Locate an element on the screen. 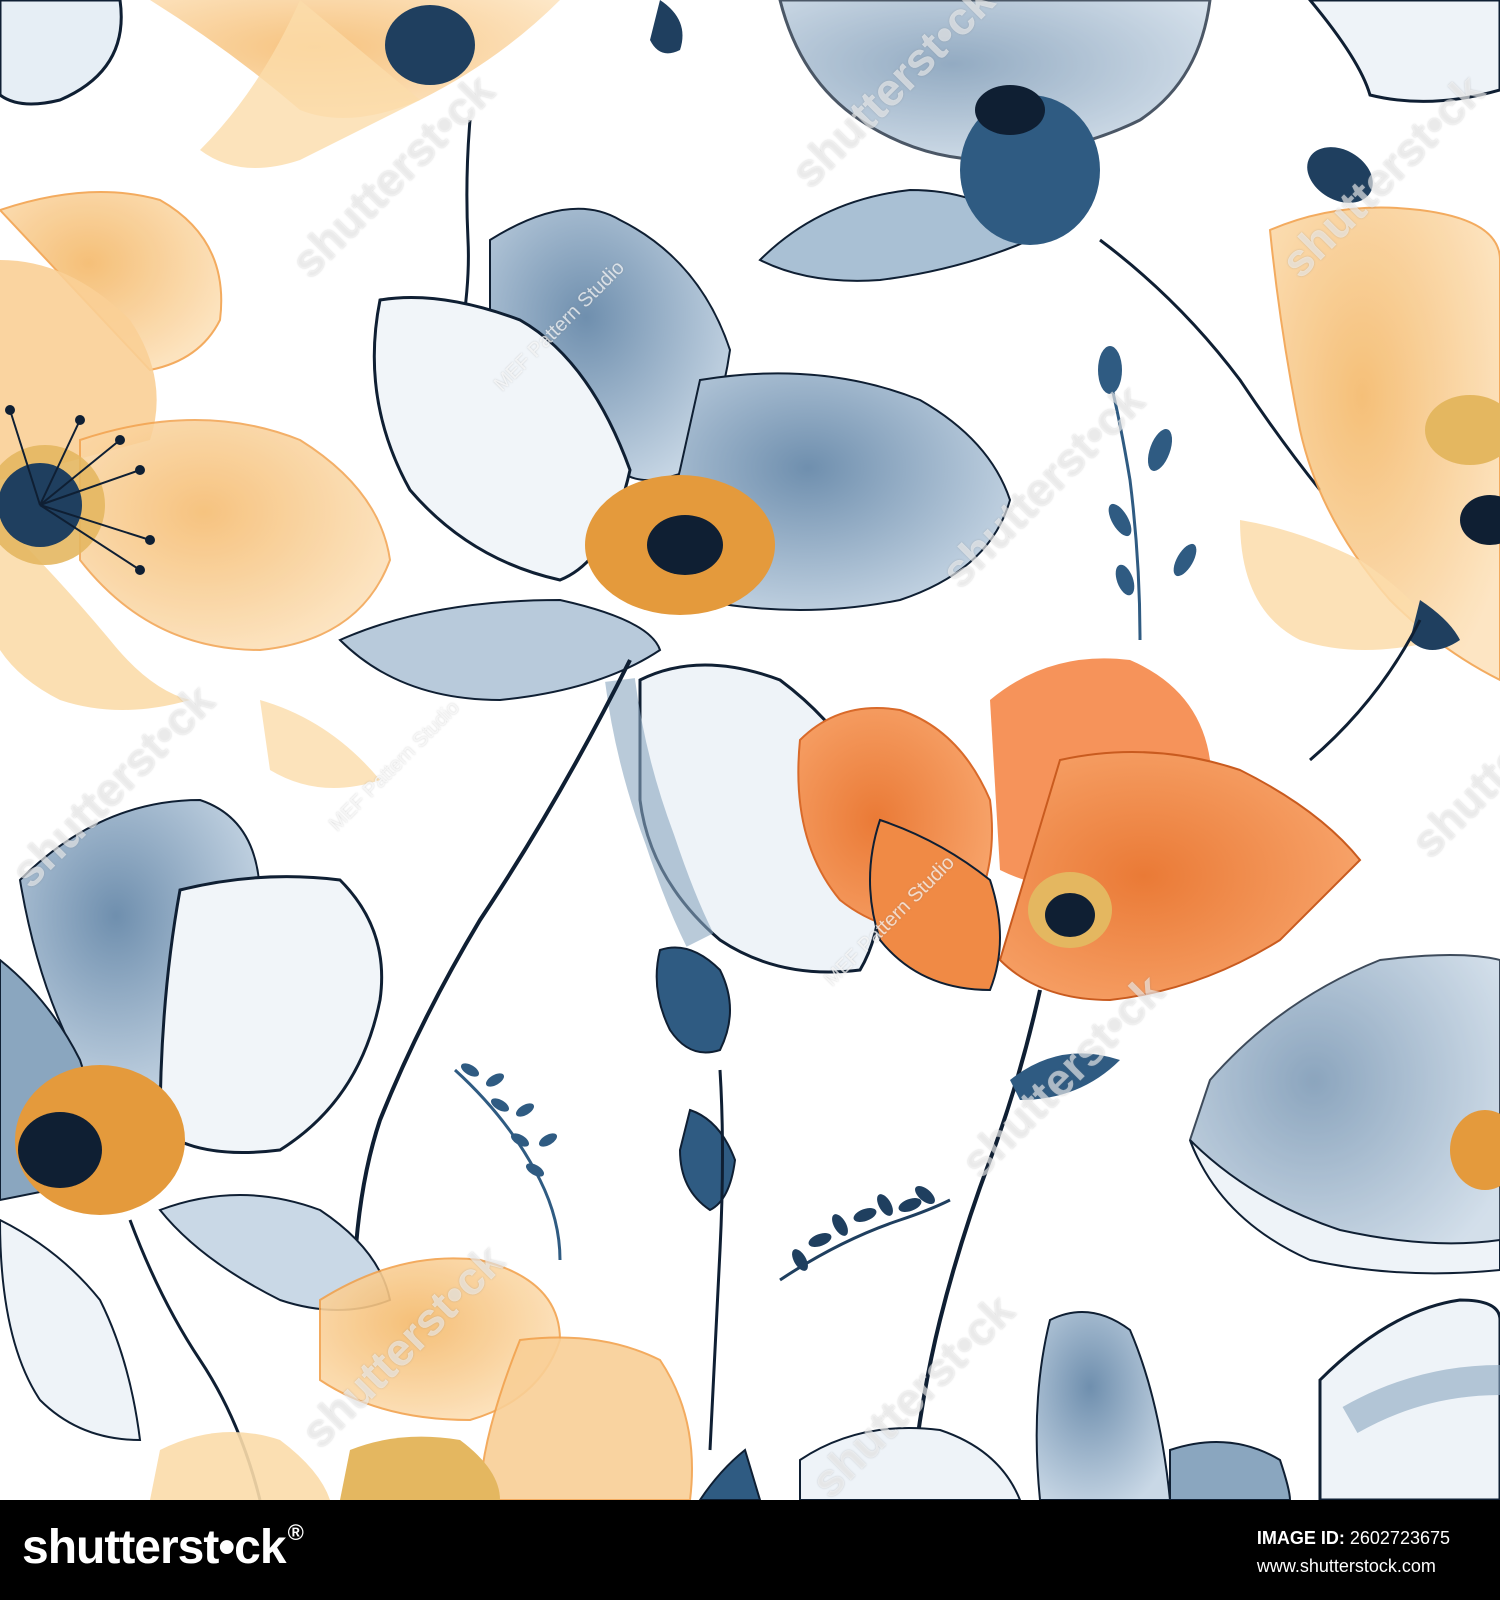  image-id-label: IMAGE ID: is located at coordinates (1300, 1538).